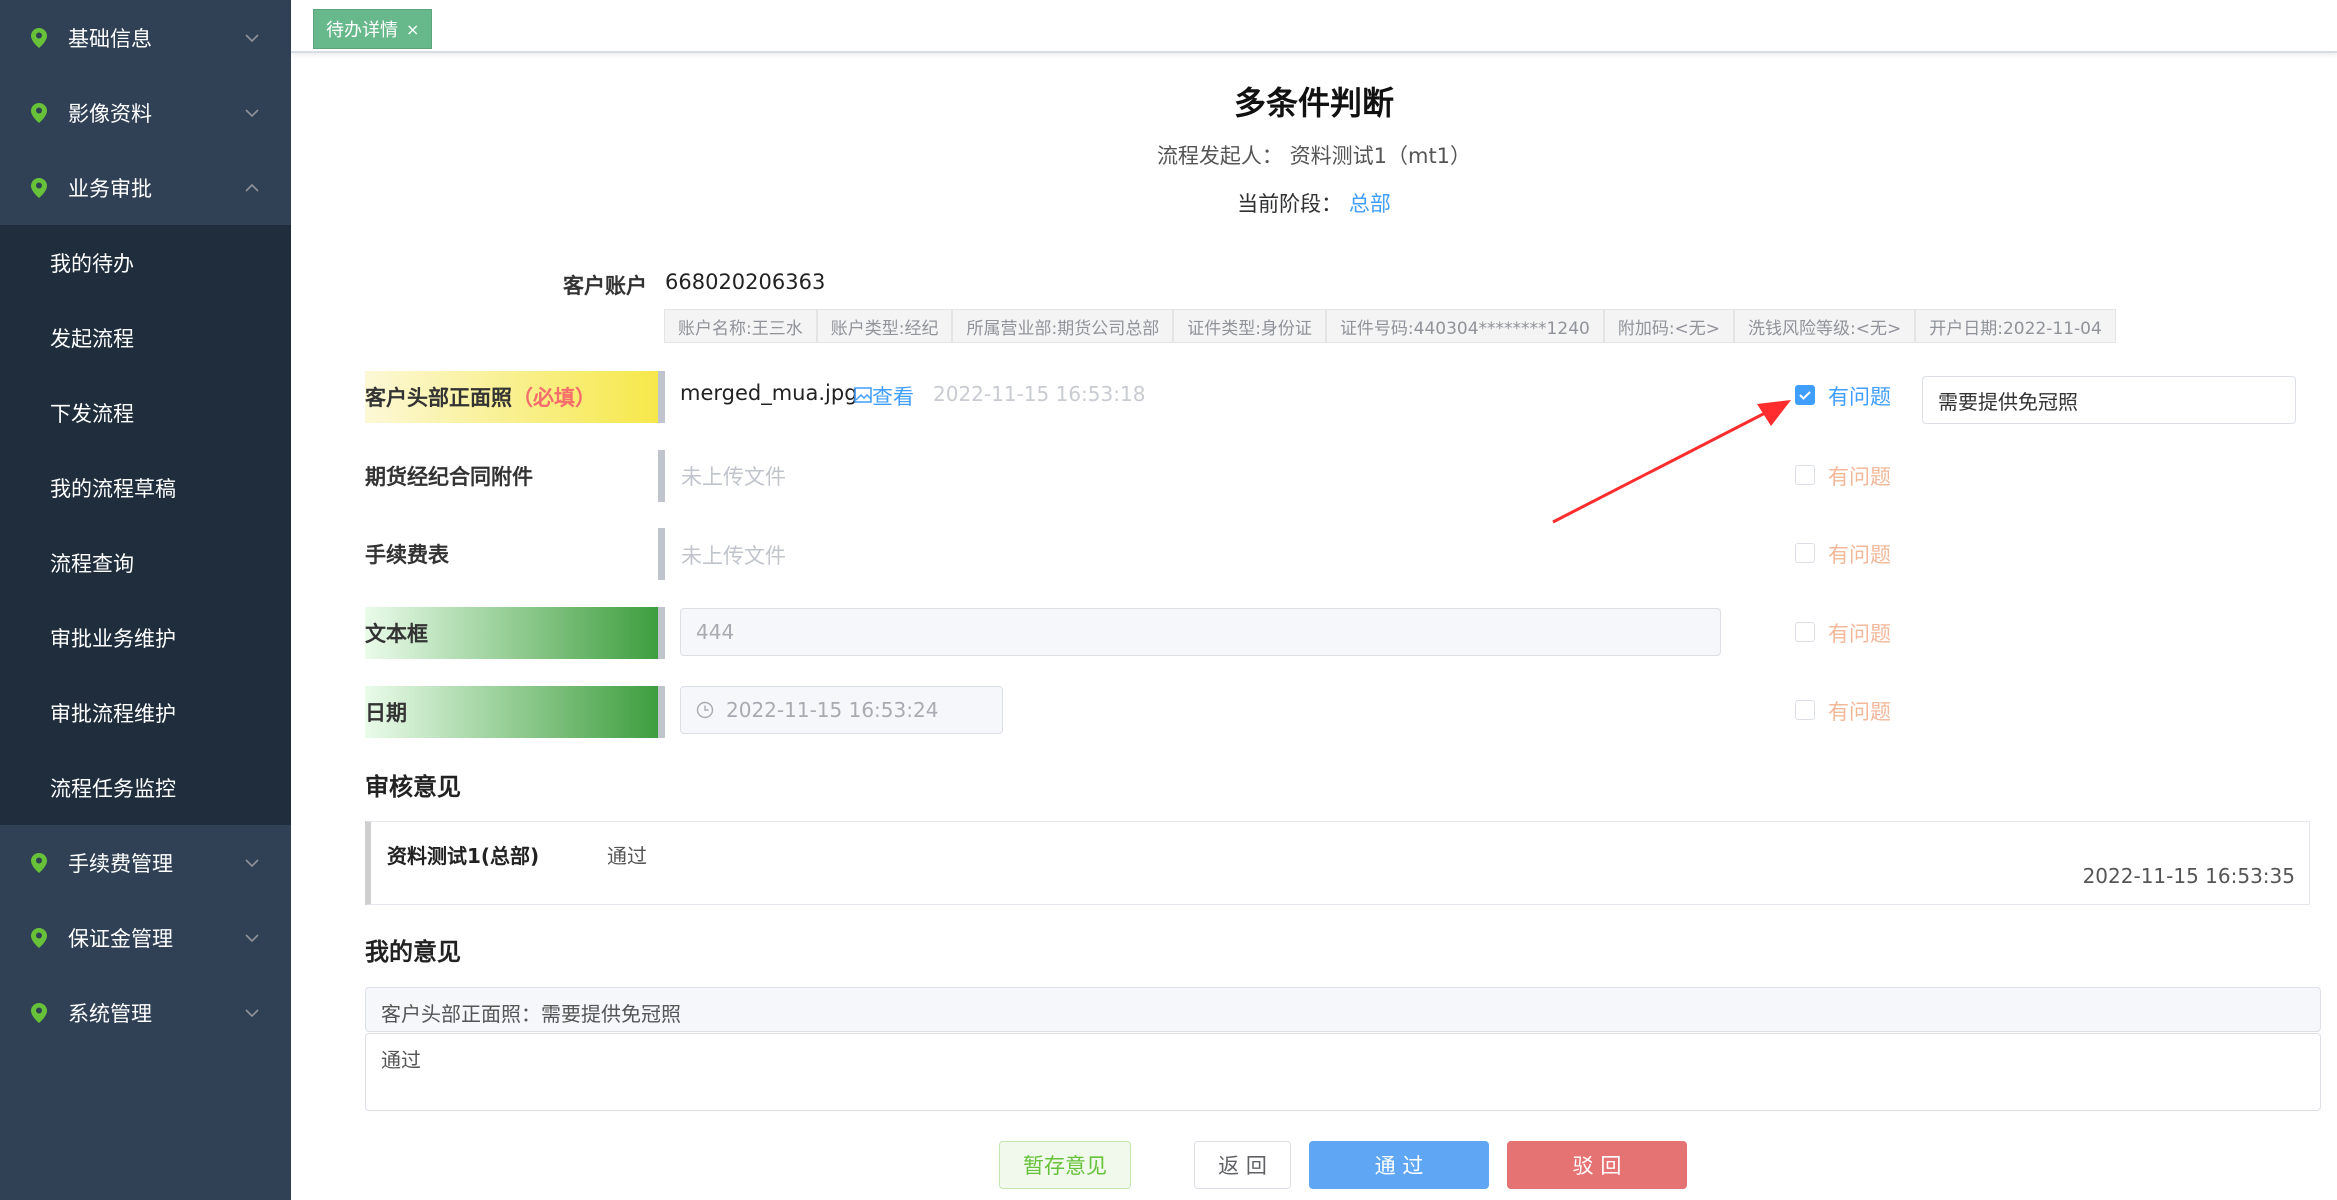  What do you see at coordinates (1290, 204) in the screenshot?
I see `stage-label: 当前阶段：` at bounding box center [1290, 204].